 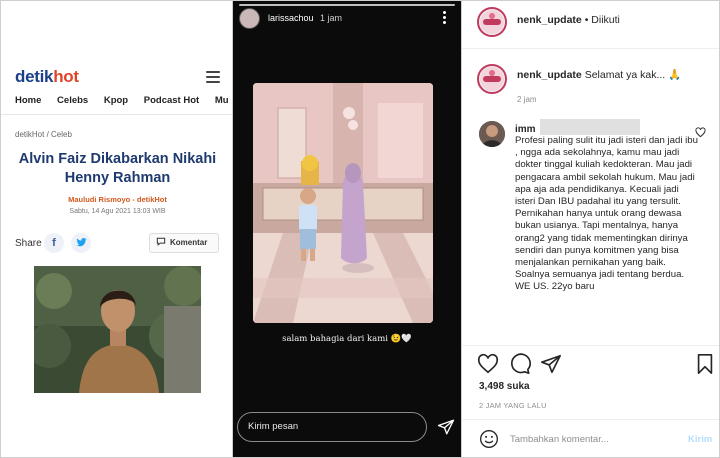 What do you see at coordinates (28, 100) in the screenshot?
I see `nav-item-home: Home` at bounding box center [28, 100].